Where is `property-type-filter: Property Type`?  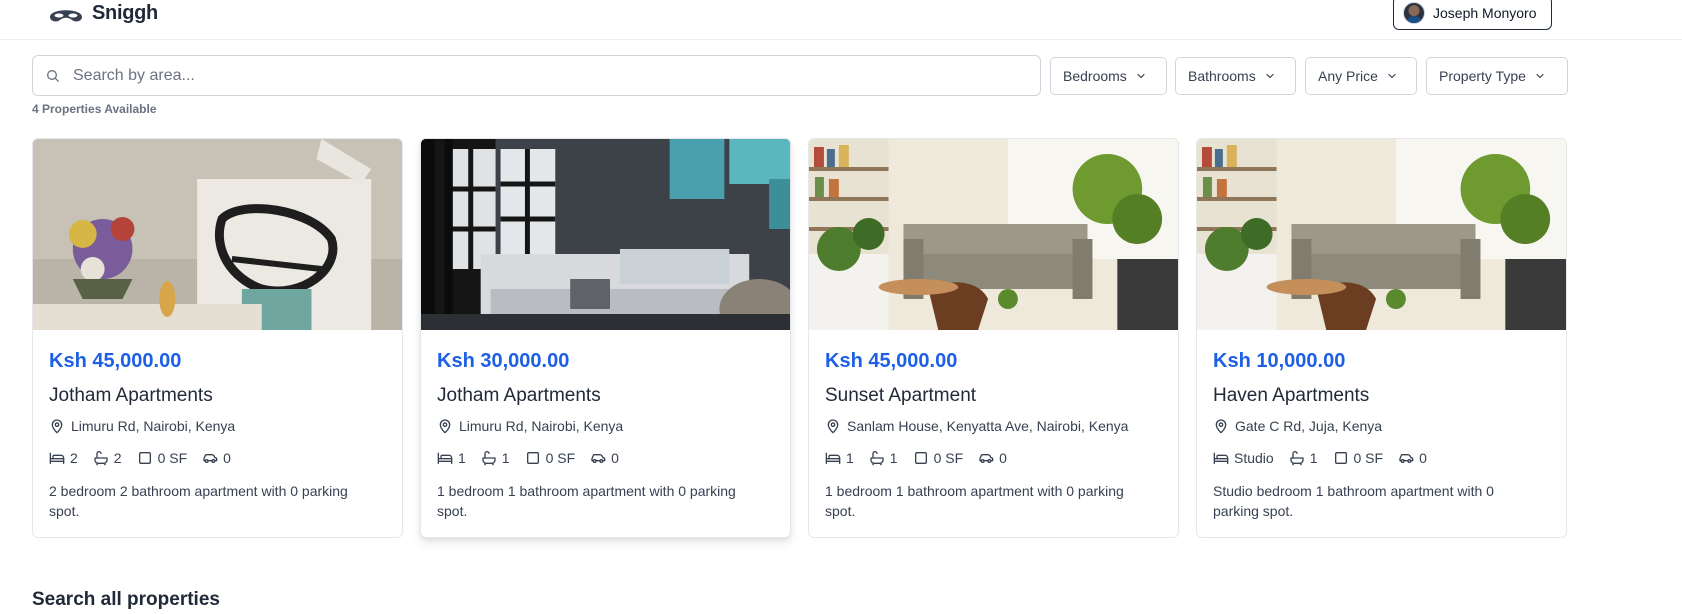
property-type-filter: Property Type is located at coordinates (1497, 76).